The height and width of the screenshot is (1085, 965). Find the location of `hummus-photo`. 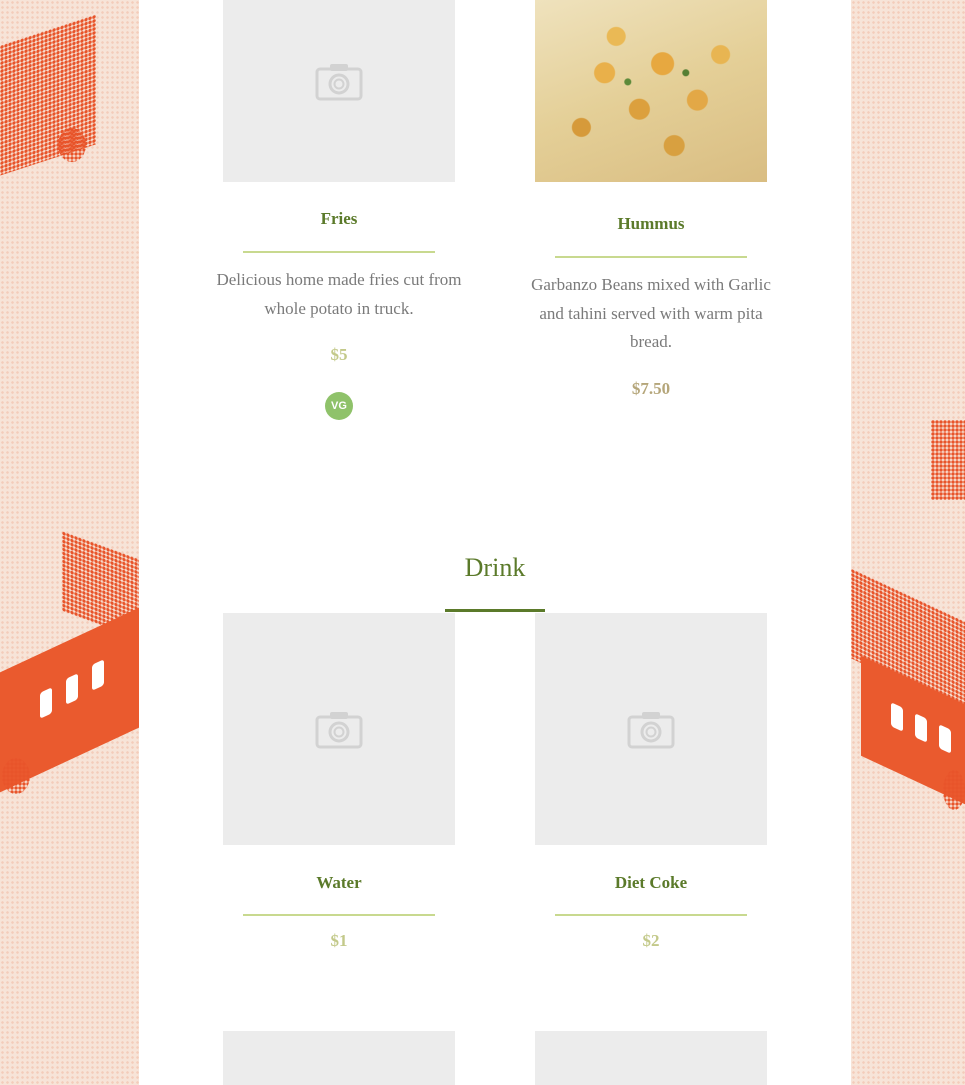

hummus-photo is located at coordinates (651, 91).